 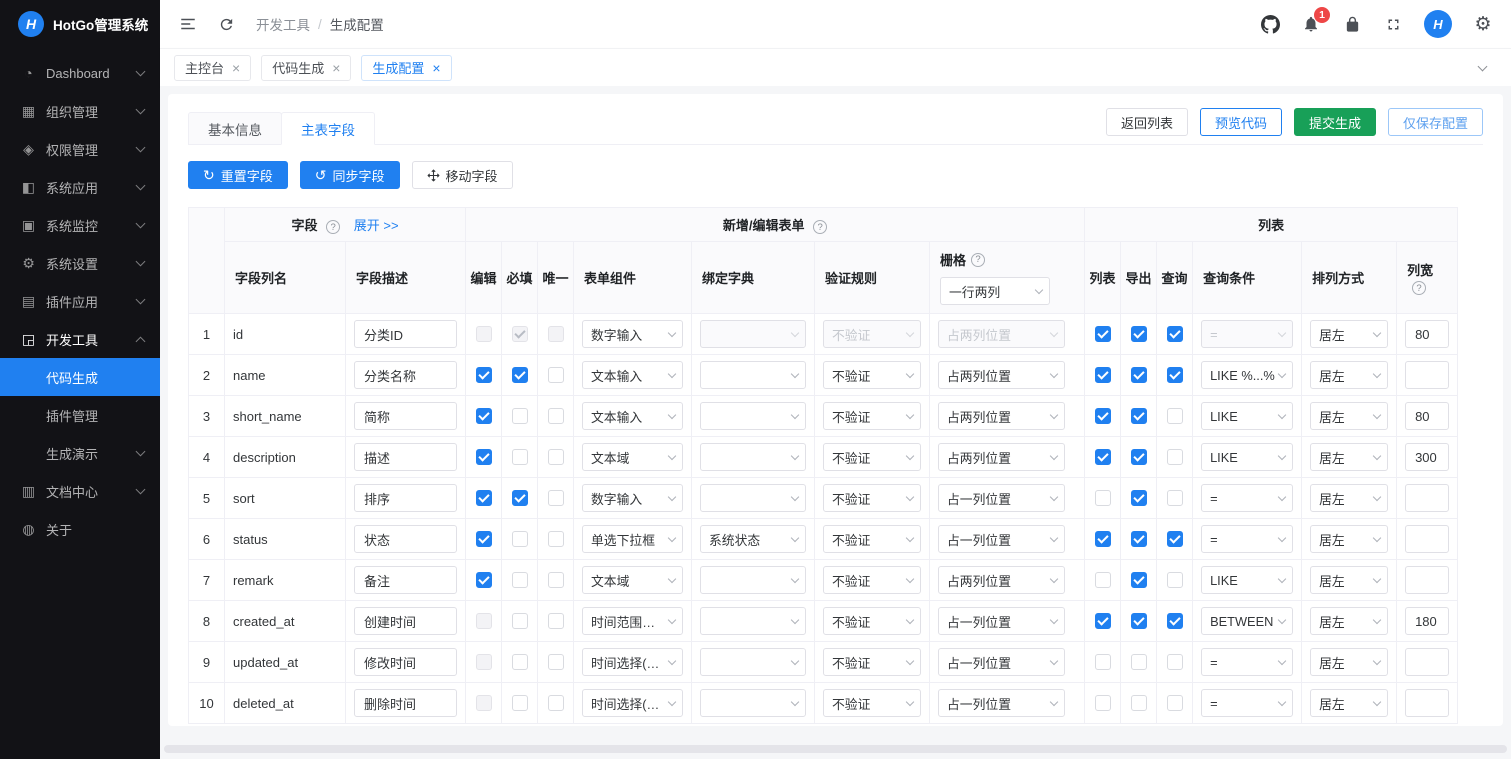 What do you see at coordinates (357, 24) in the screenshot?
I see `breadcrumb-item-current: 生成配置` at bounding box center [357, 24].